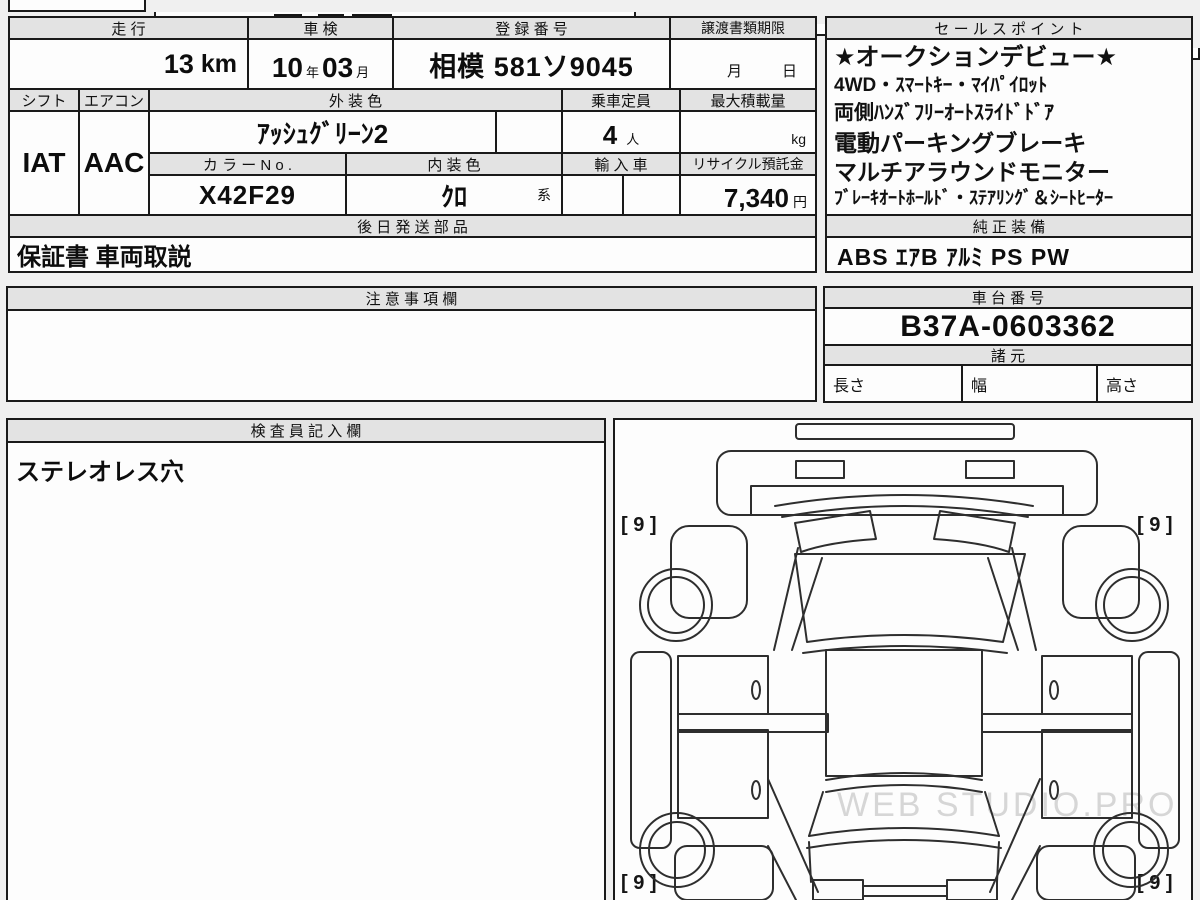 This screenshot has height=900, width=1200. I want to click on shift-label: シフト, so click(44, 101).